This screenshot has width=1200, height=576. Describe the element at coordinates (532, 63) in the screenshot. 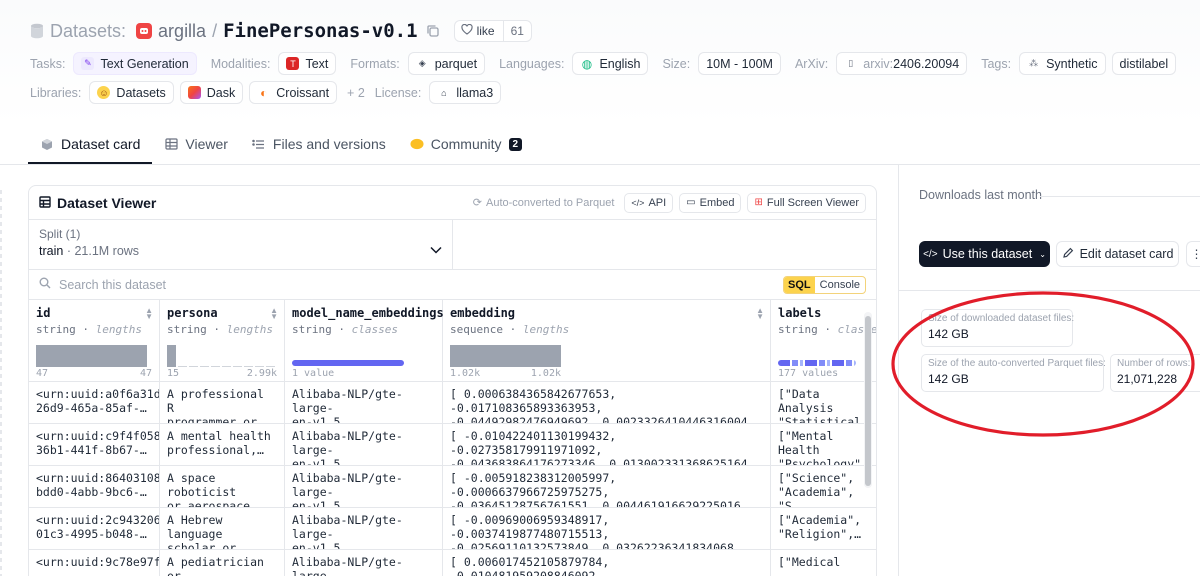

I see `languages-key: Languages:` at that location.